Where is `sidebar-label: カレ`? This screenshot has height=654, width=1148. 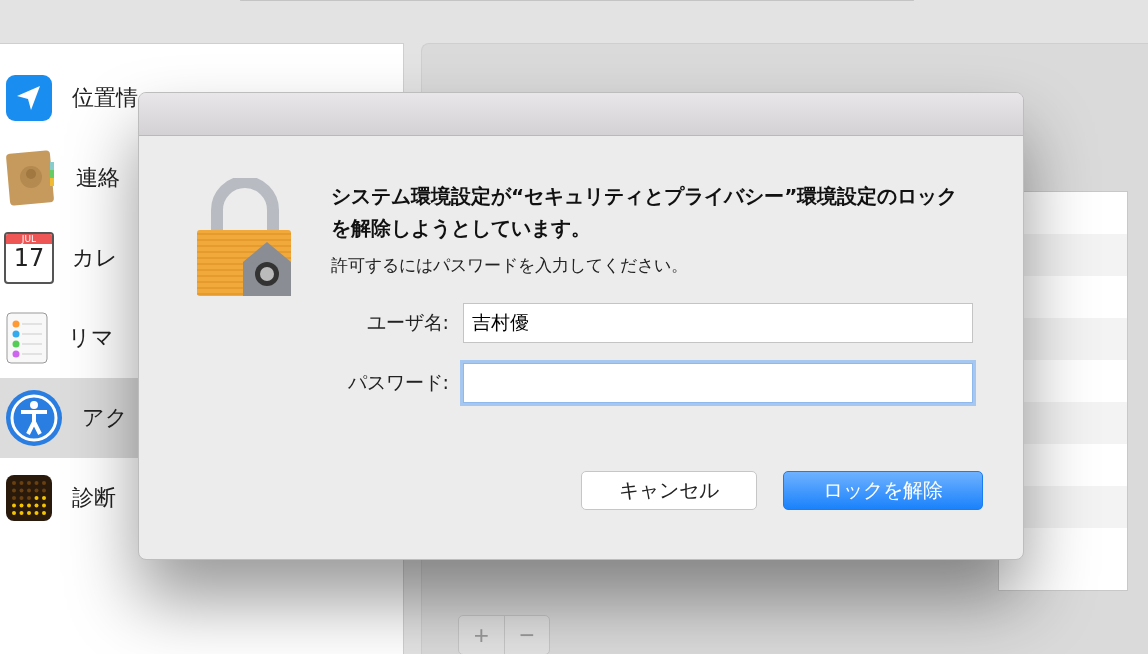
sidebar-label: カレ is located at coordinates (95, 258).